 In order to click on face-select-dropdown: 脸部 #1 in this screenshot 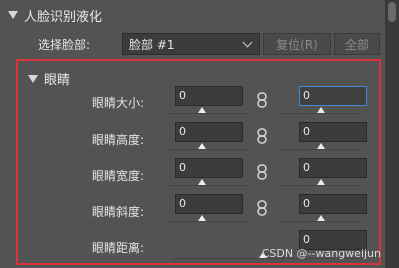, I will do `click(191, 44)`.